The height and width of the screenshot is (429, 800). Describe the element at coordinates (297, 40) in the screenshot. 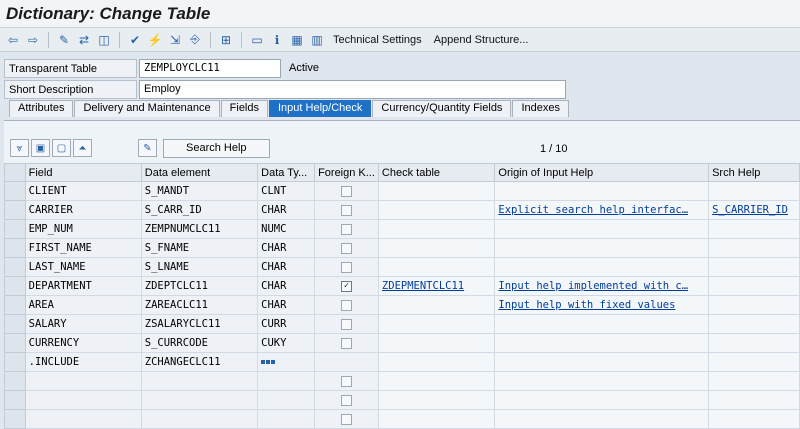

I see `contents-icon: ▦` at that location.